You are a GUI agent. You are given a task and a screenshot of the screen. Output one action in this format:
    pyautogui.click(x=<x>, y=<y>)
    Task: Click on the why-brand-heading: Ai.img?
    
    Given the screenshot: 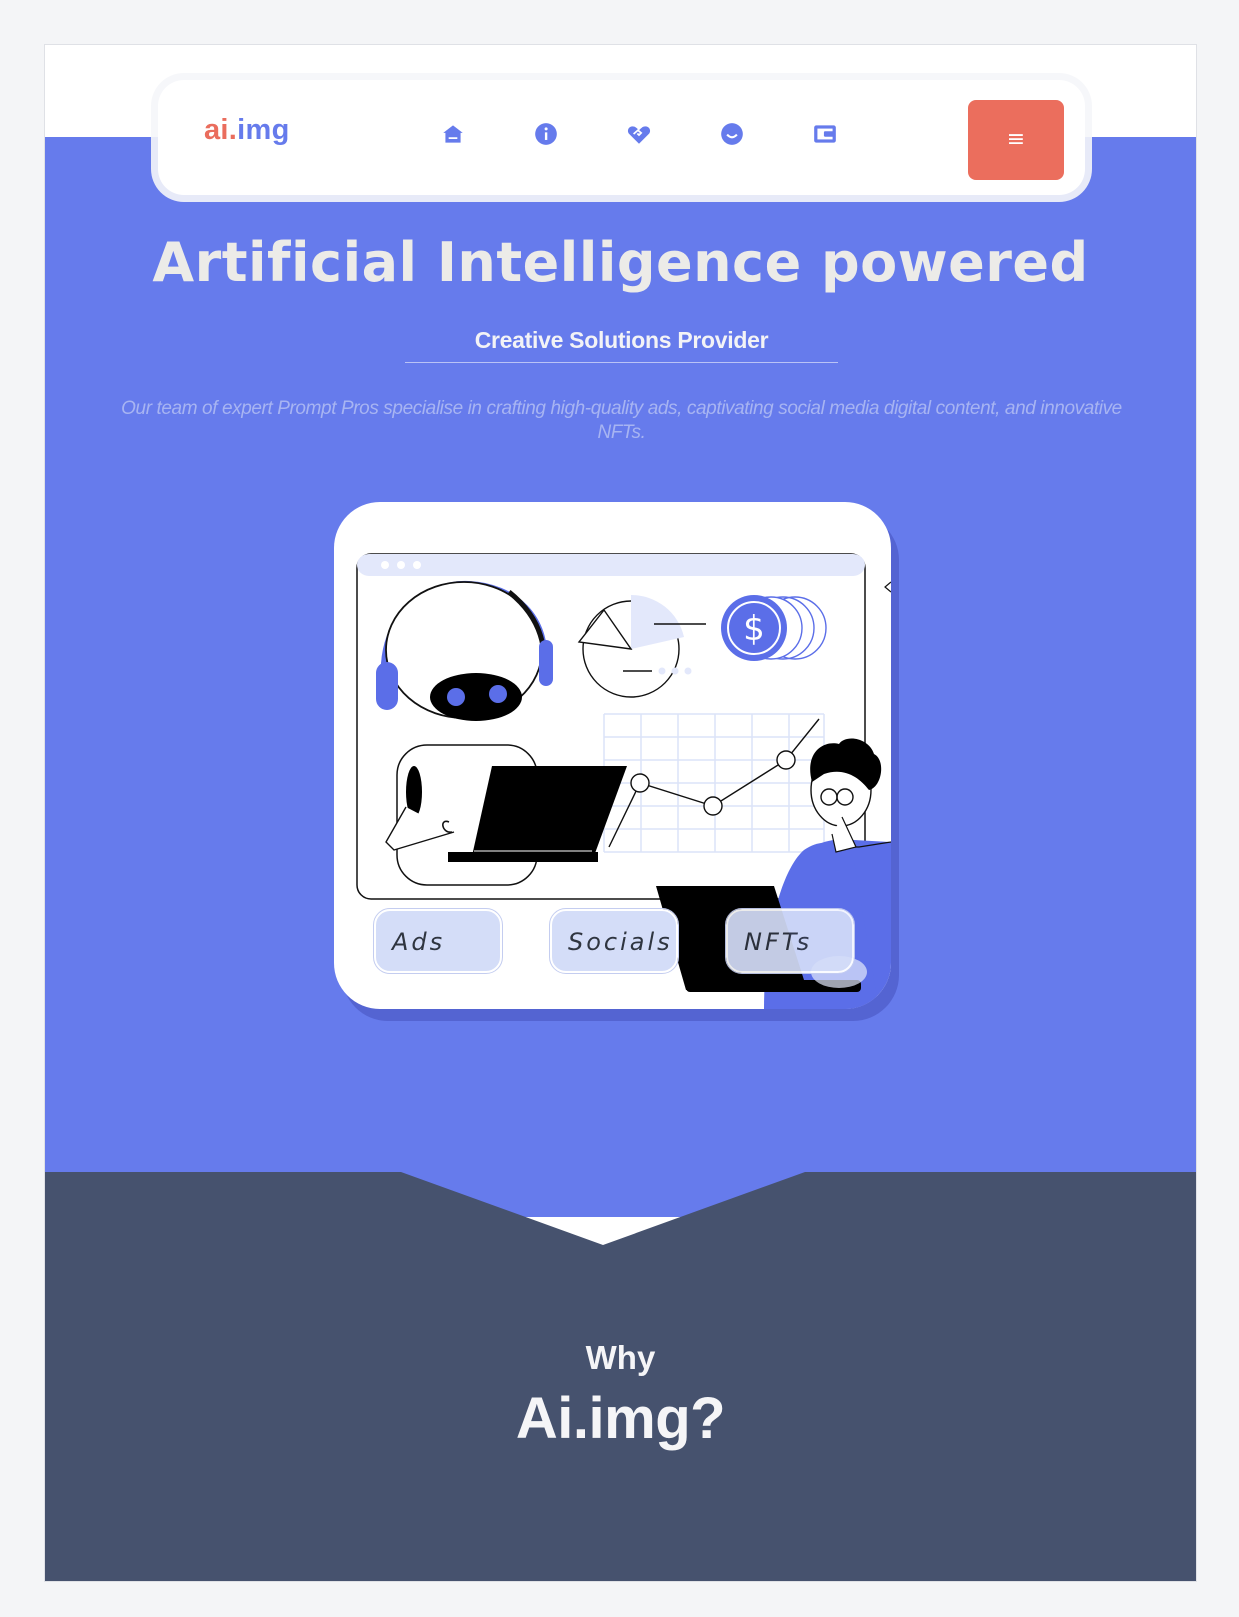 What is the action you would take?
    pyautogui.click(x=620, y=1418)
    